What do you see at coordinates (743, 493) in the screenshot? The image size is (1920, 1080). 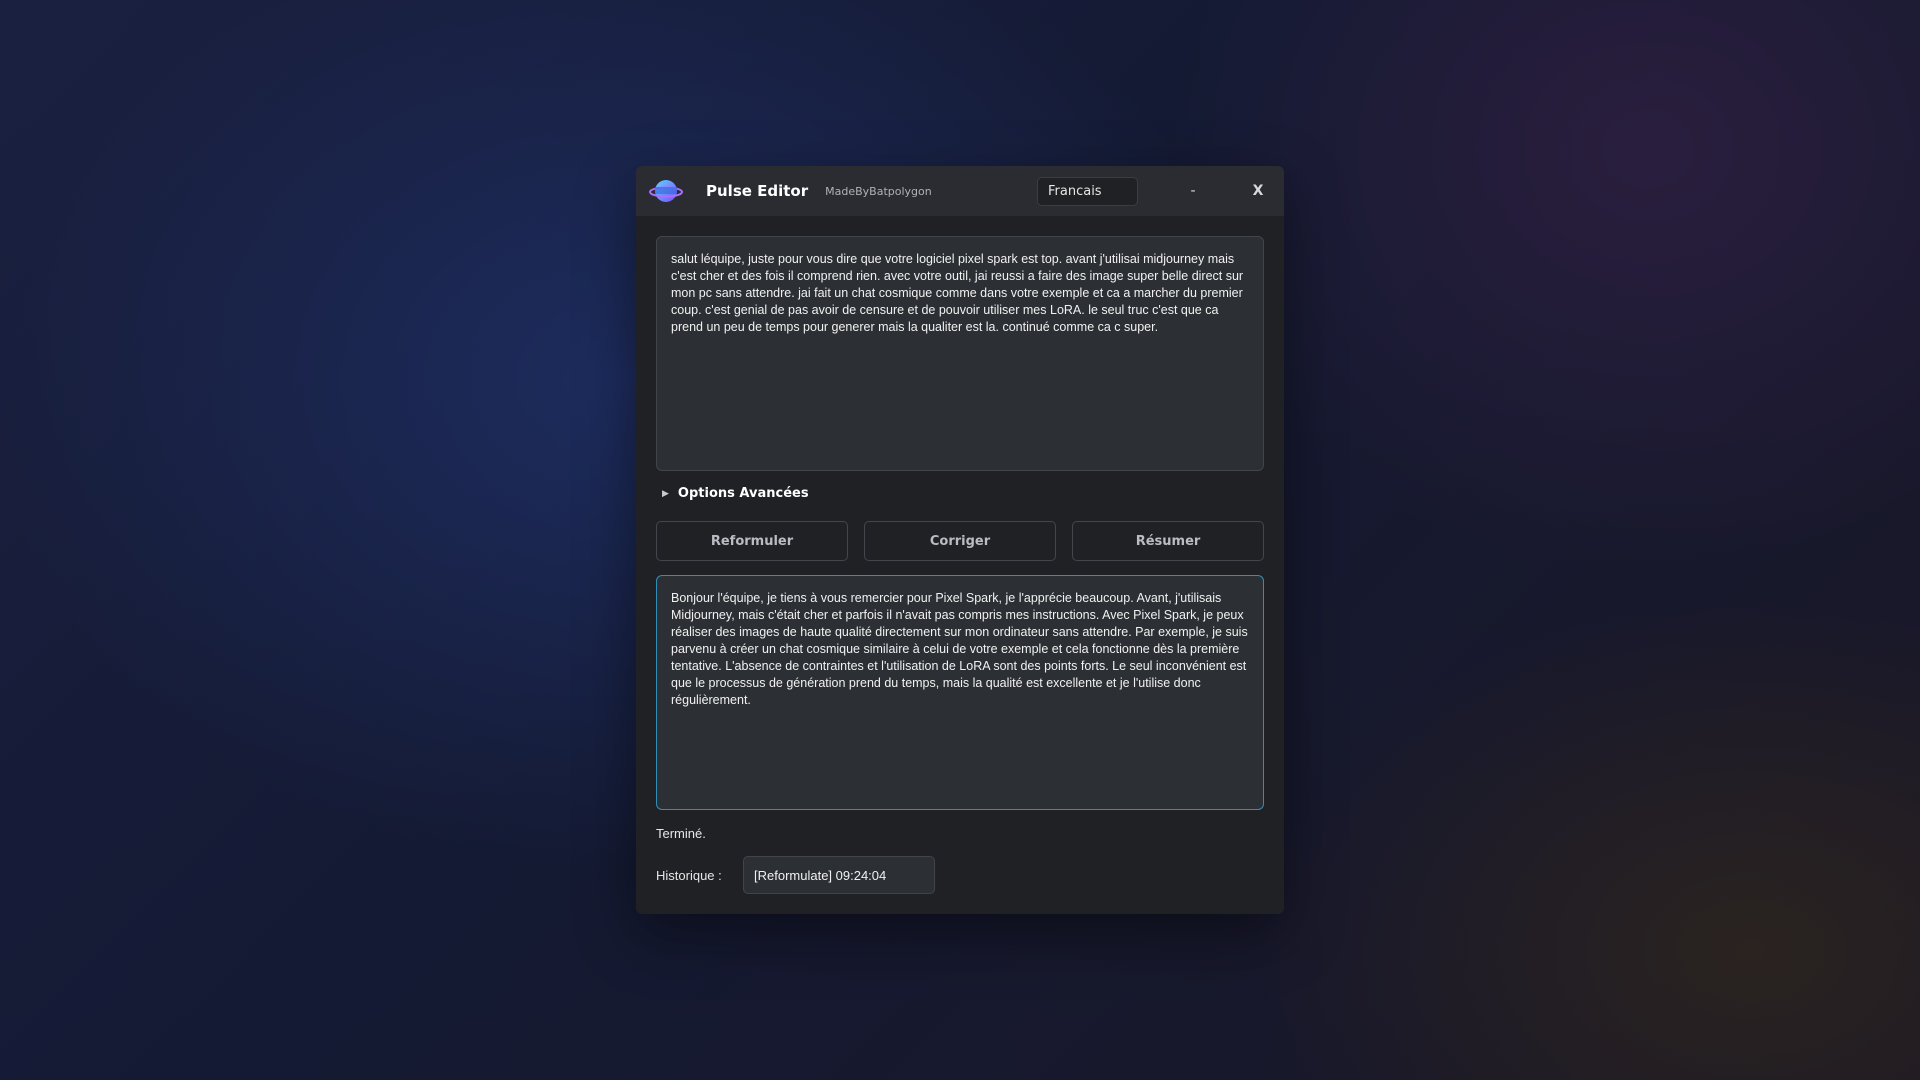 I see `advanced-options-label: Options Avancées` at bounding box center [743, 493].